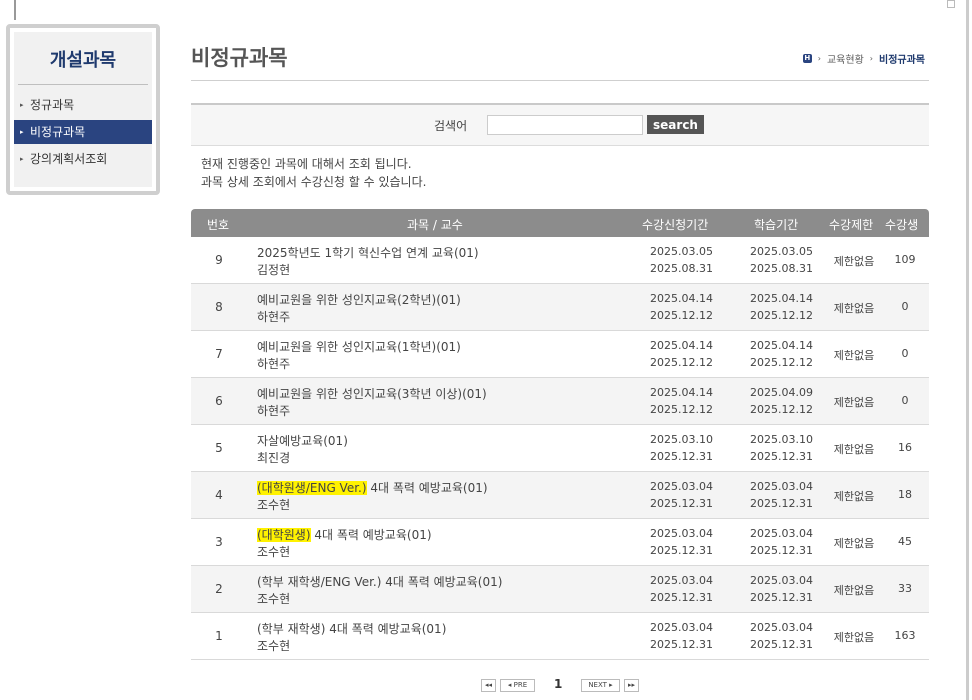 This screenshot has height=700, width=972. What do you see at coordinates (219, 401) in the screenshot?
I see `row-number: 6` at bounding box center [219, 401].